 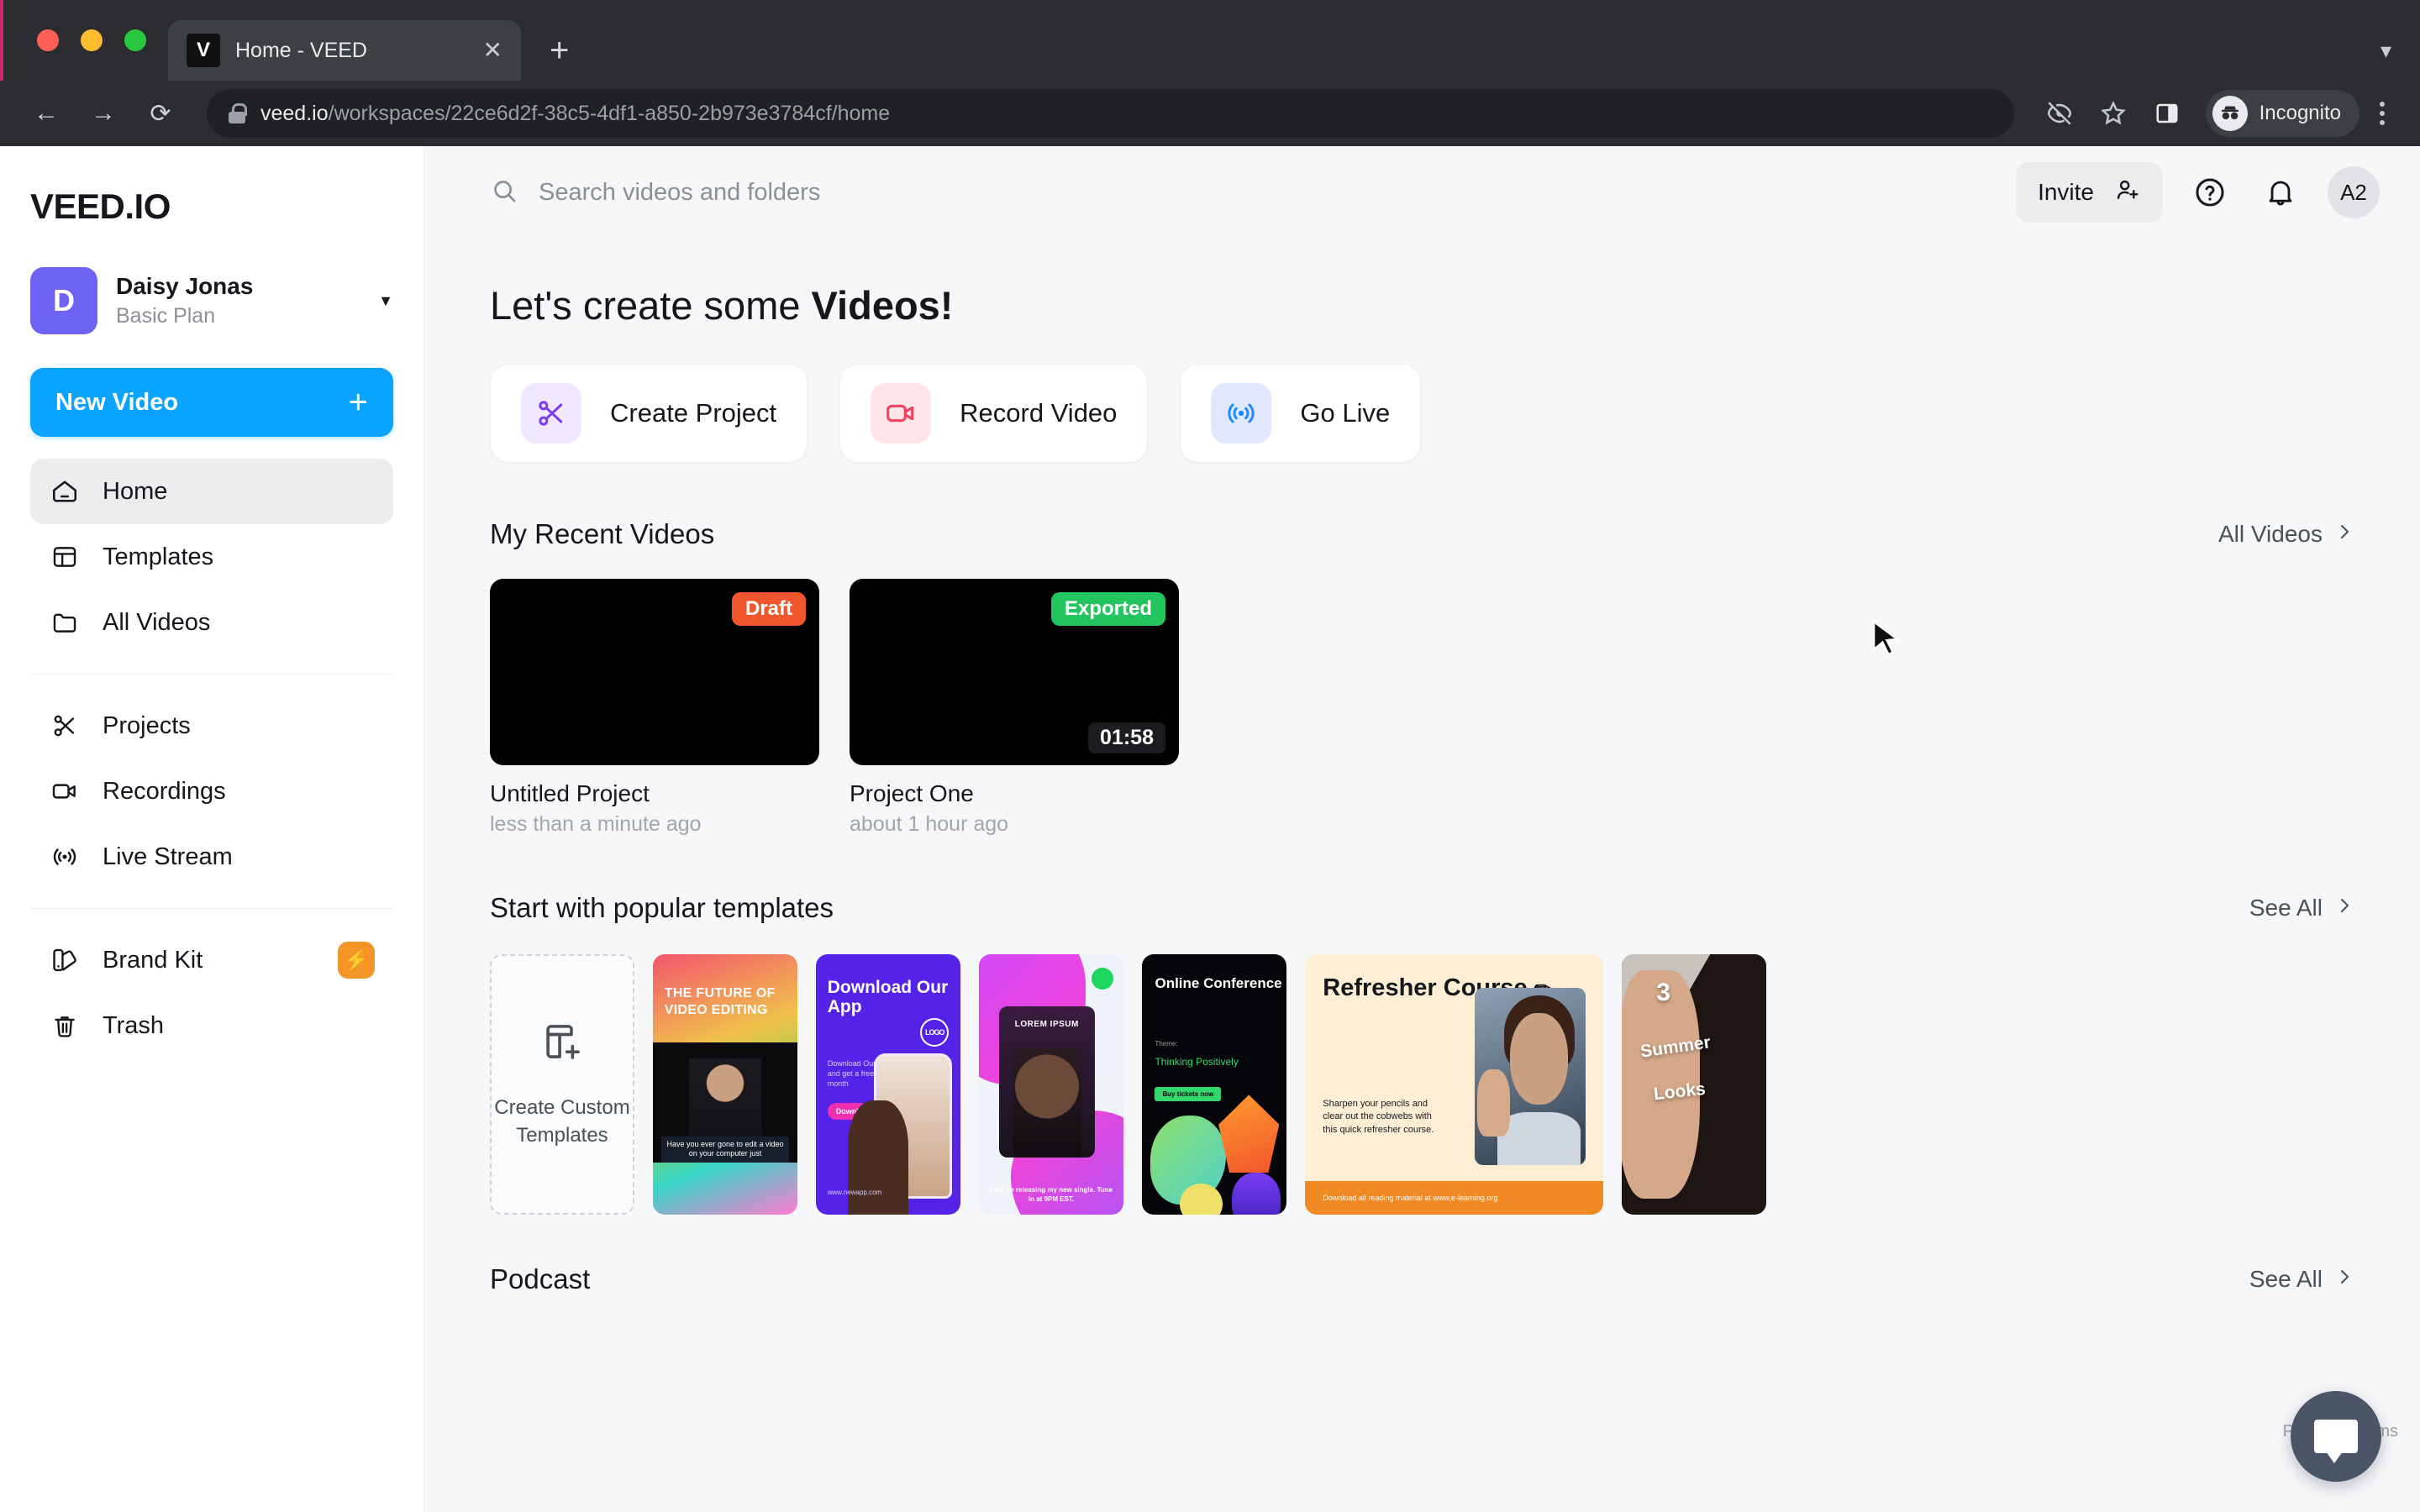 What do you see at coordinates (211, 622) in the screenshot?
I see `sidebar-item-all-videos: All Videos` at bounding box center [211, 622].